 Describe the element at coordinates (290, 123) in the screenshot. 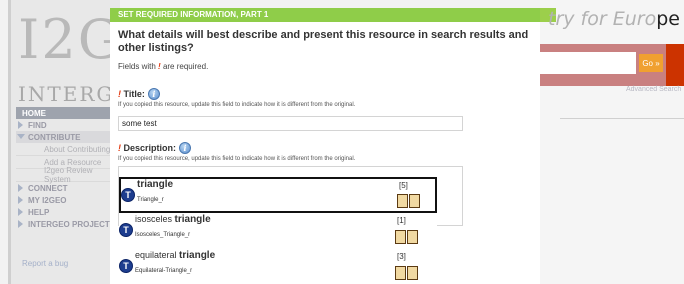

I see `title-input: some test` at that location.